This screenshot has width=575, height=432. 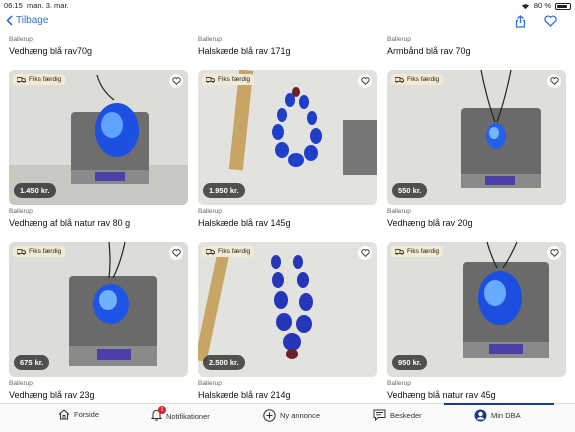 I want to click on chevron-left-icon, so click(x=9, y=20).